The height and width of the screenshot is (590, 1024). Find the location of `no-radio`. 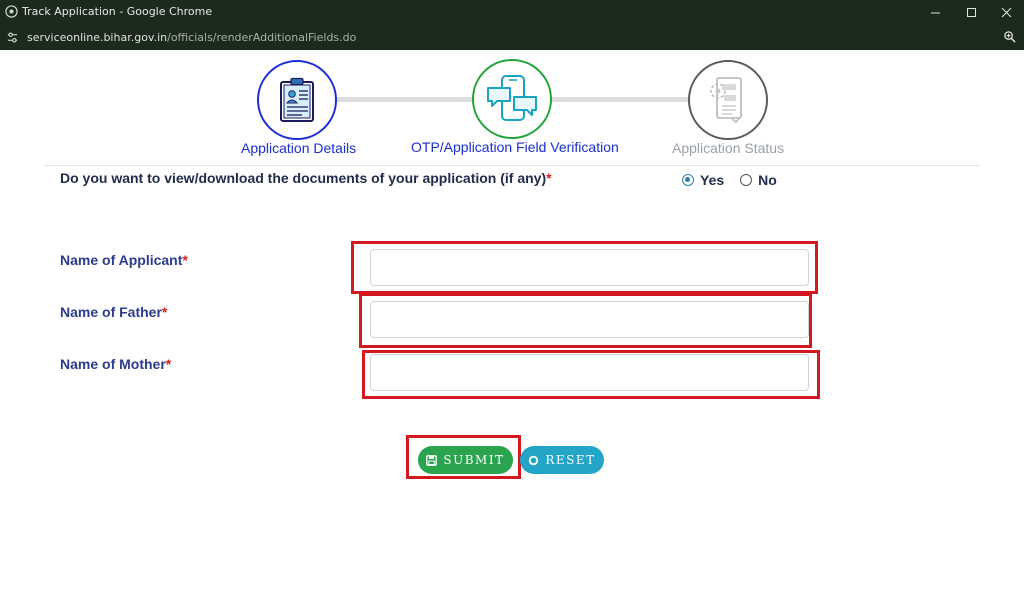

no-radio is located at coordinates (746, 180).